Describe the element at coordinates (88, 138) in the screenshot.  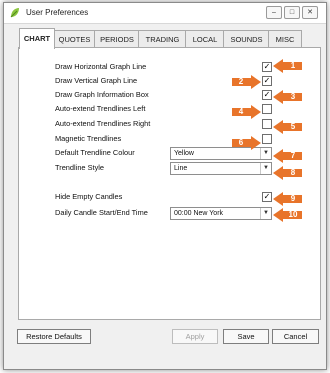
I see `magnetic-trendlines-label: Magnetic Trendlines` at that location.